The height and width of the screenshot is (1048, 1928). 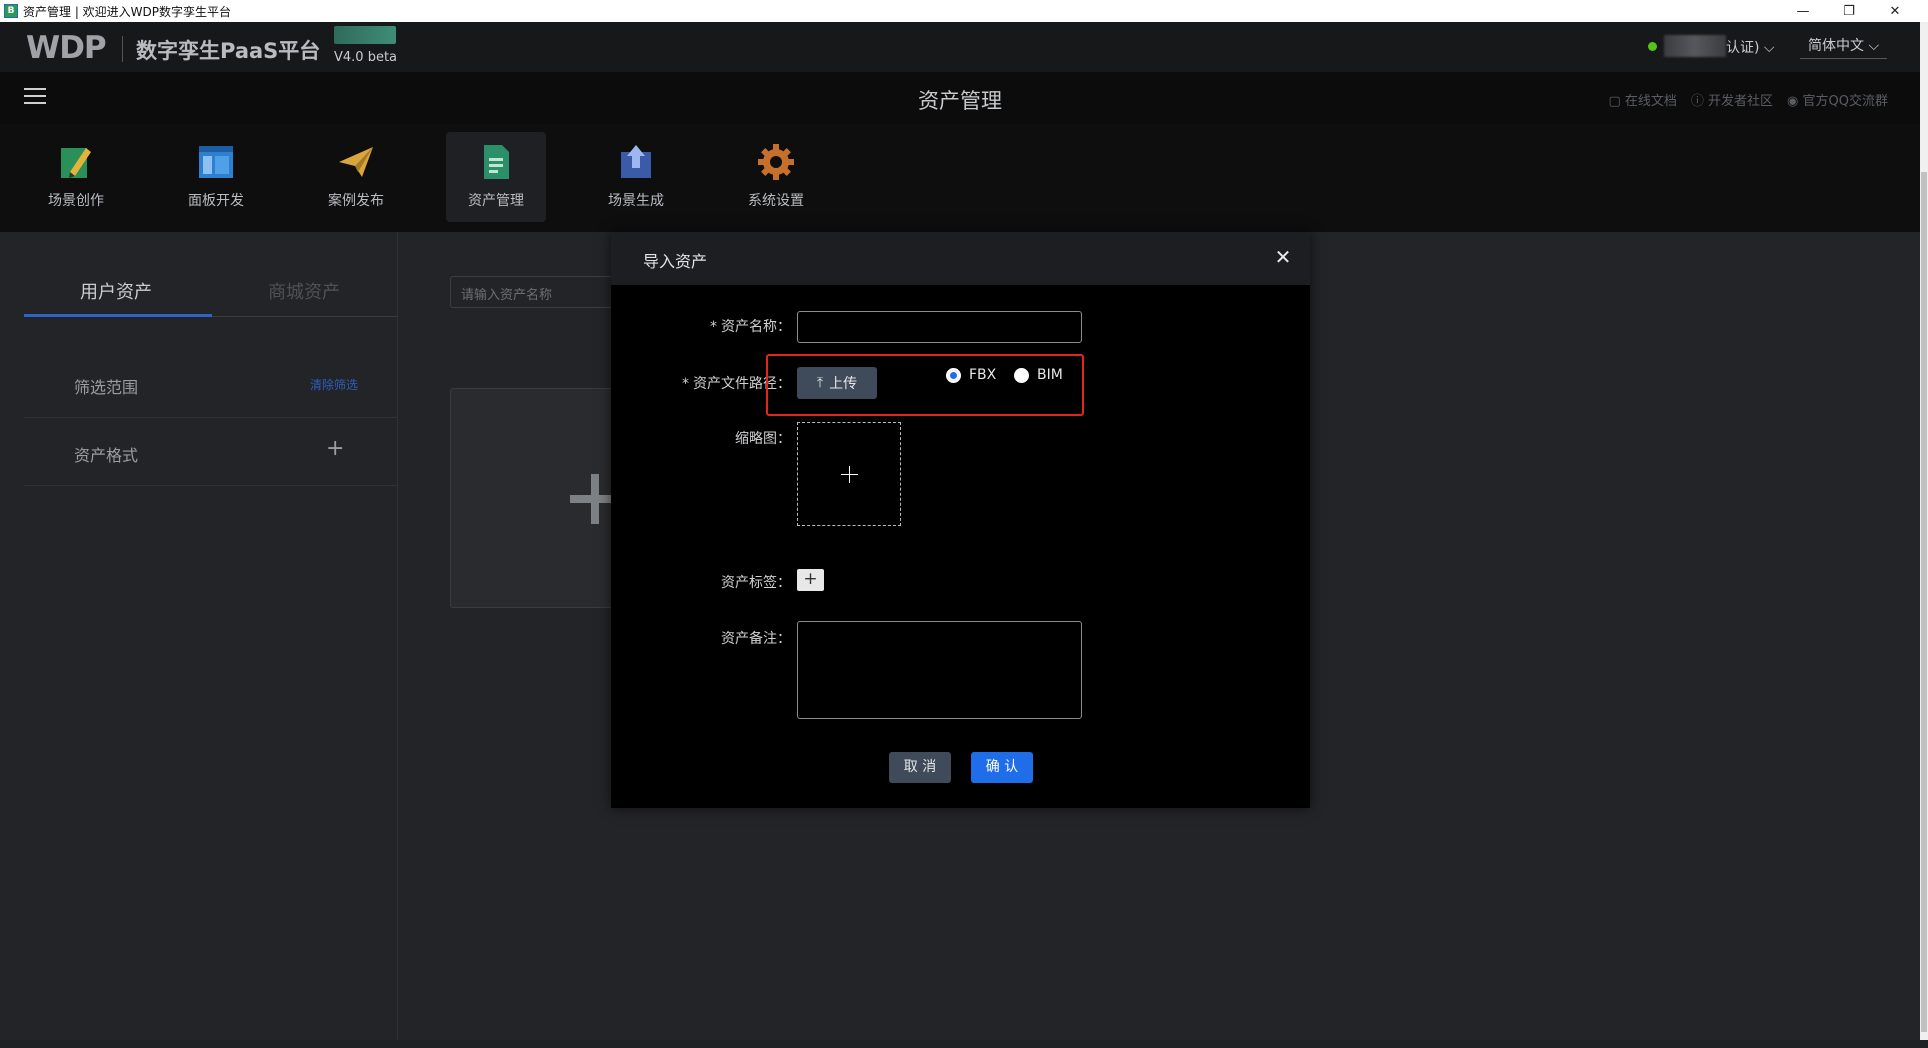 What do you see at coordinates (964, 1044) in the screenshot?
I see `taskbar-strip` at bounding box center [964, 1044].